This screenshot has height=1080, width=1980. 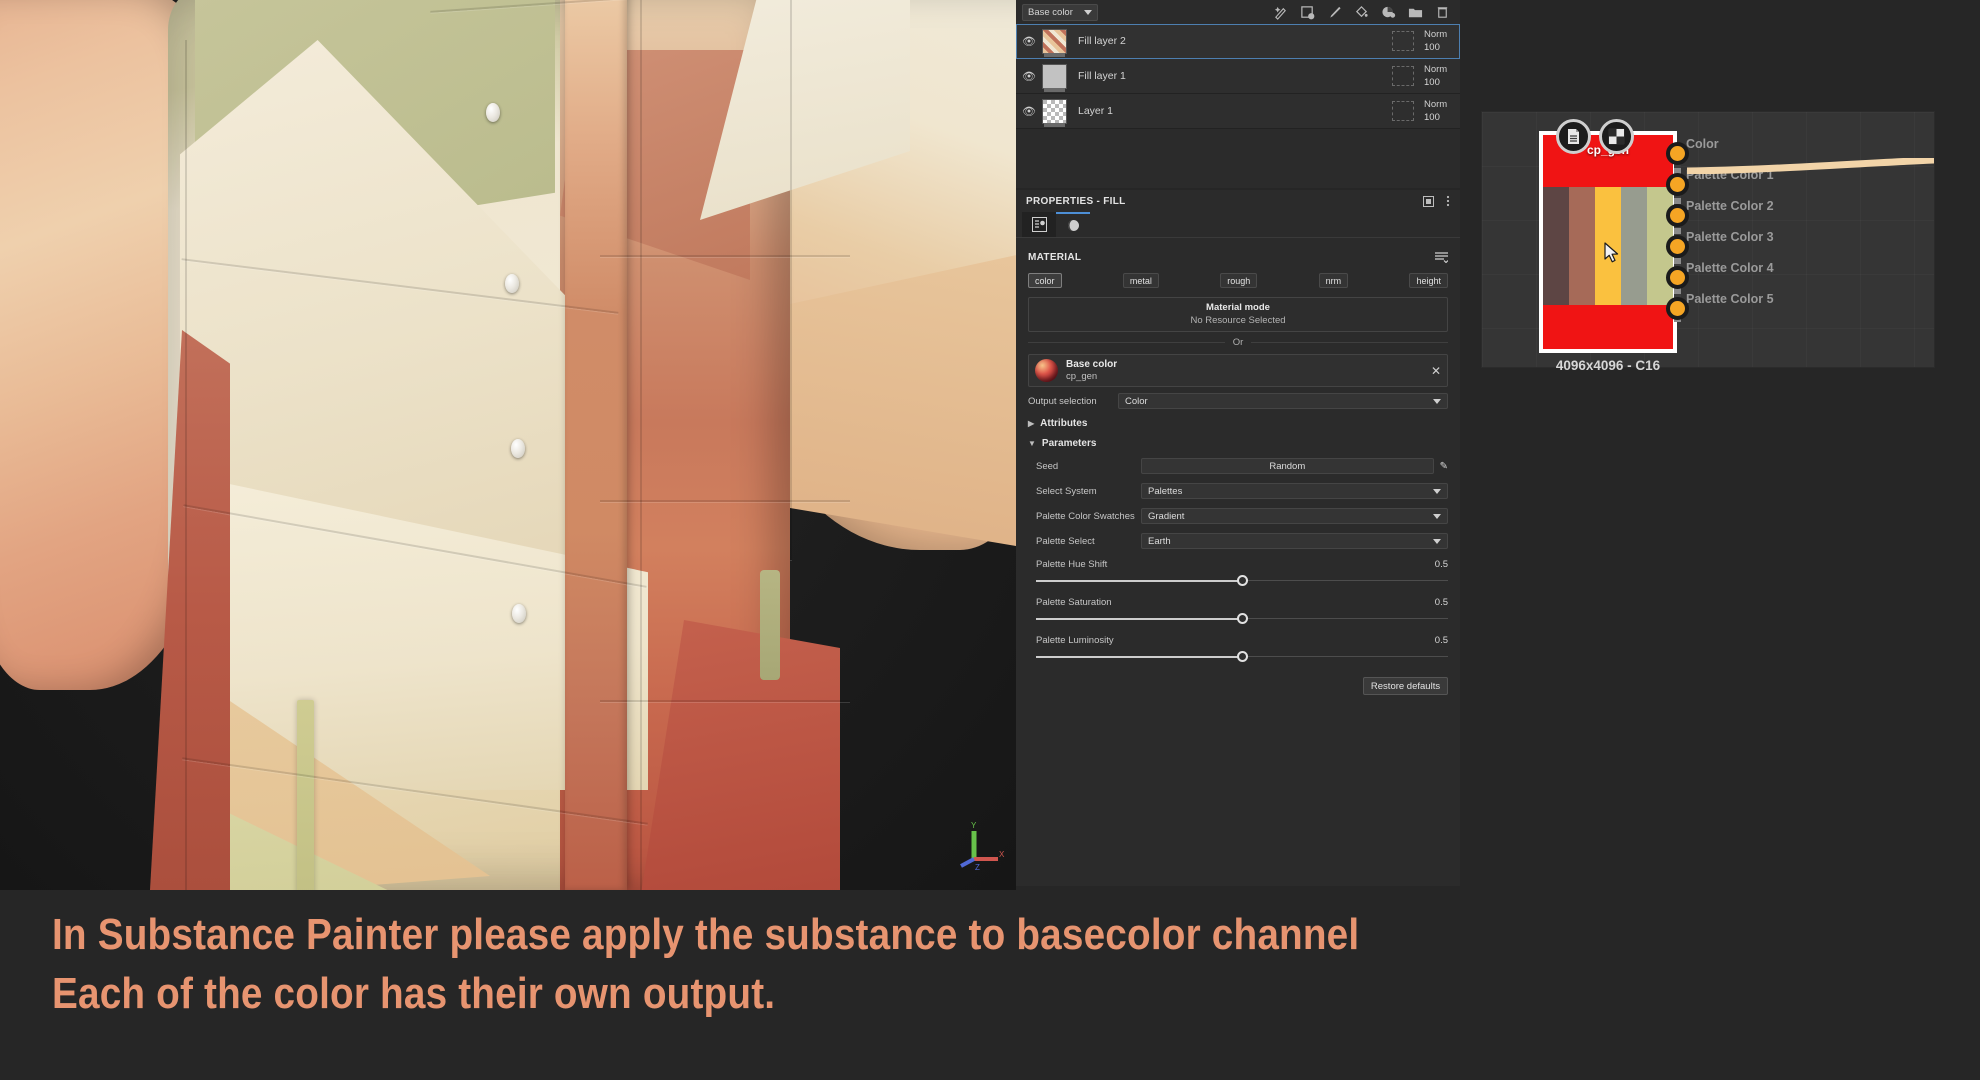 What do you see at coordinates (1441, 257) in the screenshot?
I see `list-options-icon` at bounding box center [1441, 257].